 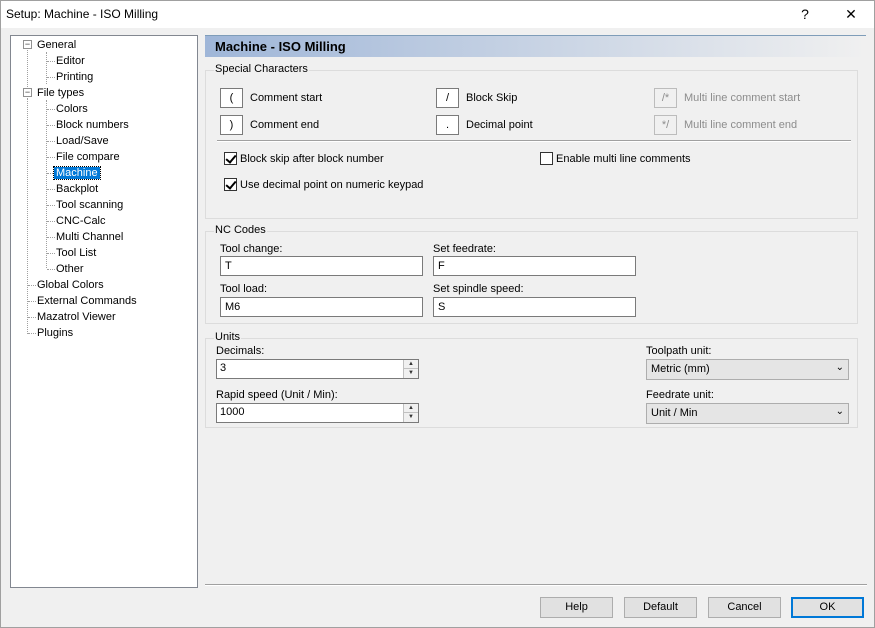 I want to click on tree-item-multi-channel: Multi Channel, so click(x=89, y=237).